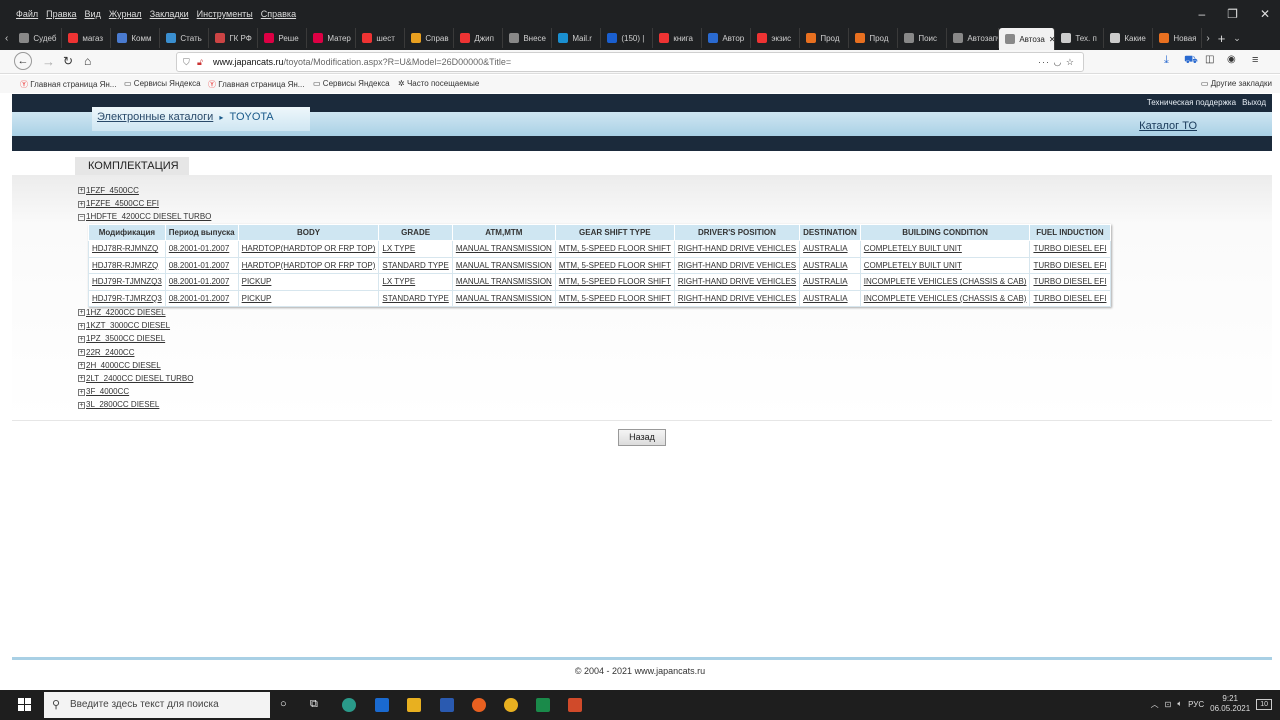  Describe the element at coordinates (381, 38) in the screenshot. I see `browser-tab: шест` at that location.